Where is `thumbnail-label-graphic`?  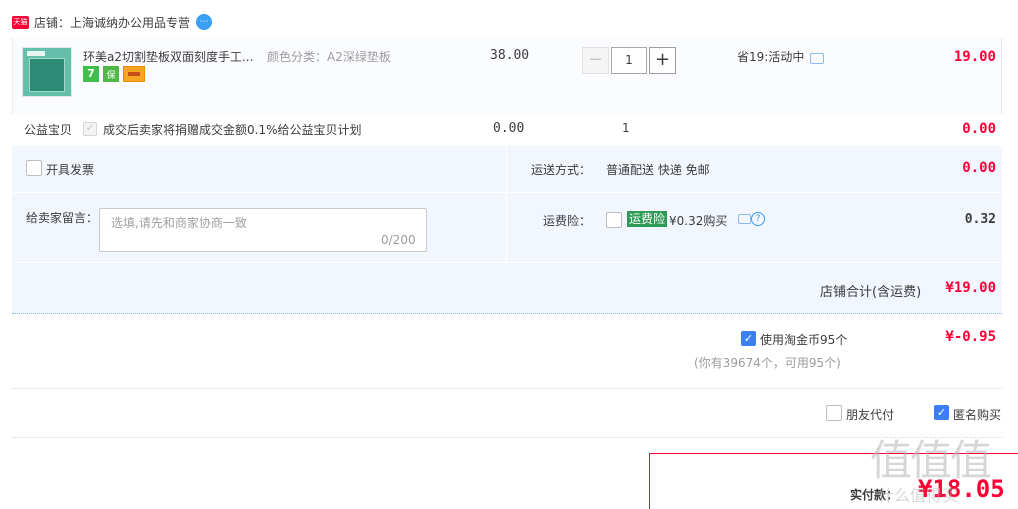 thumbnail-label-graphic is located at coordinates (36, 53).